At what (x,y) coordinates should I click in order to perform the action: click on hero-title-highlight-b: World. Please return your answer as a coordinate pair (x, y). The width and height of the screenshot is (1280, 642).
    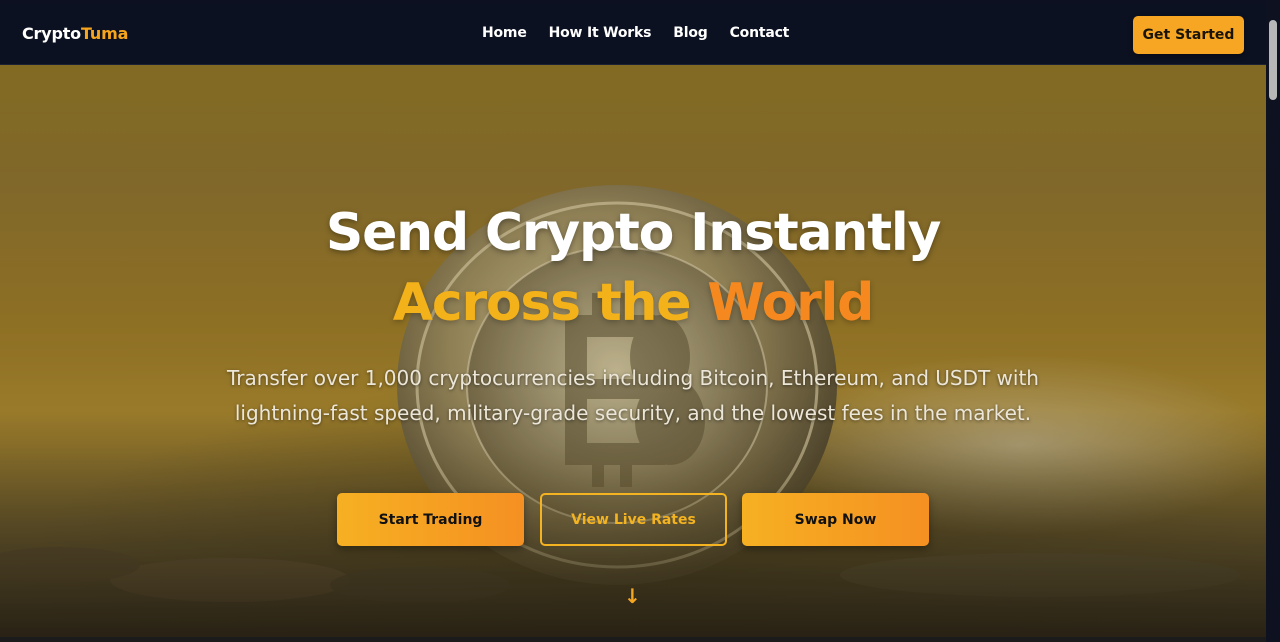
    Looking at the image, I should click on (790, 303).